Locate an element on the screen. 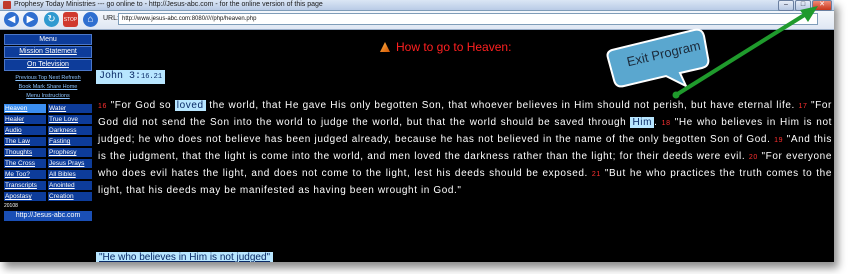  refresh-button: ↻ is located at coordinates (51, 19).